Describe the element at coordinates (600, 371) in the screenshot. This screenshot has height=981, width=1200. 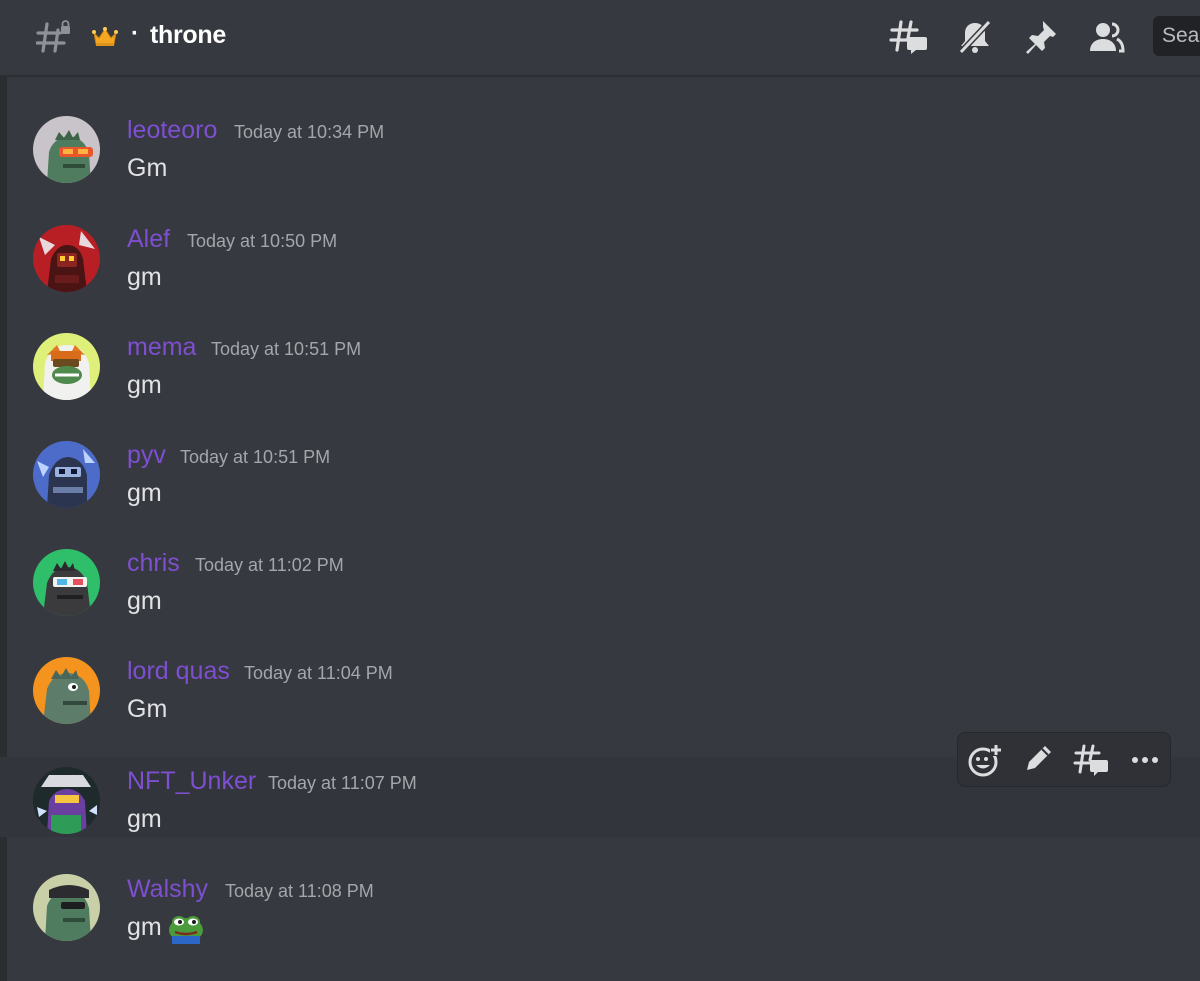
I see `message-item: mema Today at 10:51 PM gm` at that location.